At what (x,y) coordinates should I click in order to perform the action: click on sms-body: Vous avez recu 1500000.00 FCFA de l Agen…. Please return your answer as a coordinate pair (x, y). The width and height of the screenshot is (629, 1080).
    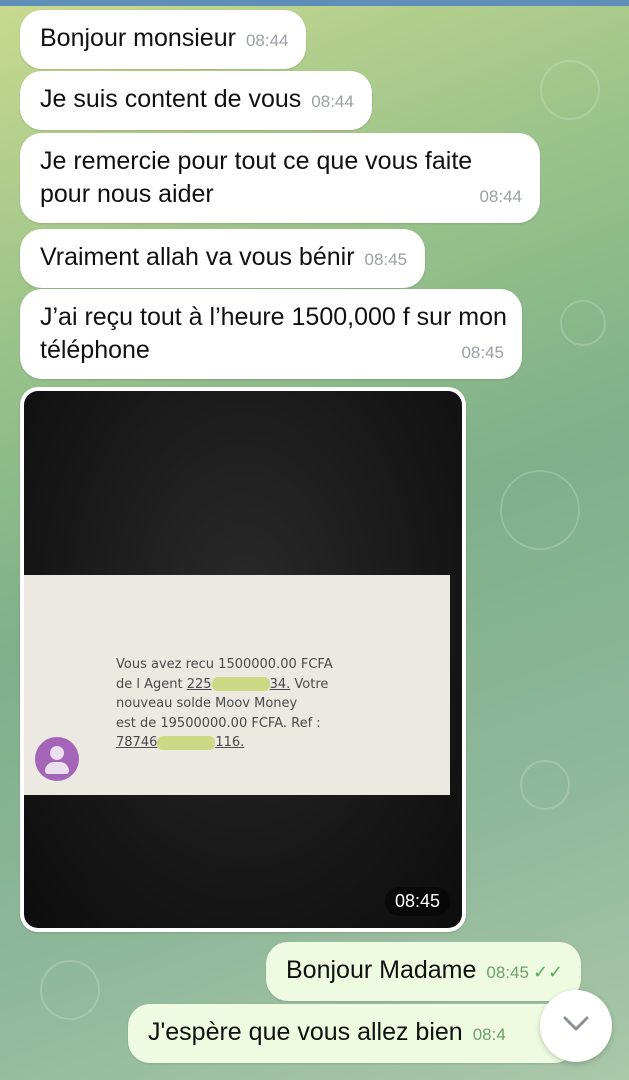
    Looking at the image, I should click on (266, 704).